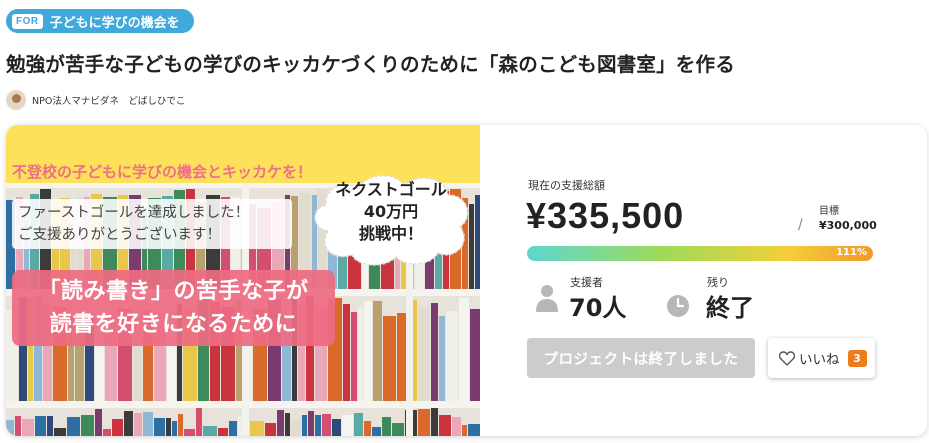  What do you see at coordinates (162, 172) in the screenshot?
I see `hero-headline: 不登校の子どもに学びの機会とキッカケを！` at bounding box center [162, 172].